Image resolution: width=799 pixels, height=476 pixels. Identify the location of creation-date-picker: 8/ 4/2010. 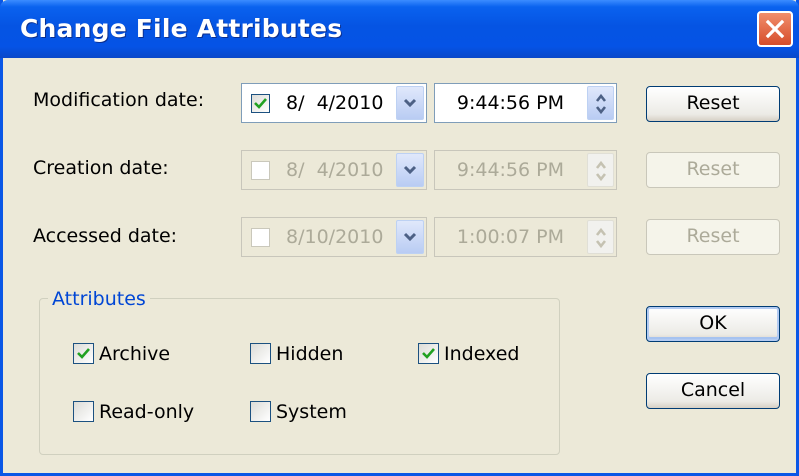
(334, 170).